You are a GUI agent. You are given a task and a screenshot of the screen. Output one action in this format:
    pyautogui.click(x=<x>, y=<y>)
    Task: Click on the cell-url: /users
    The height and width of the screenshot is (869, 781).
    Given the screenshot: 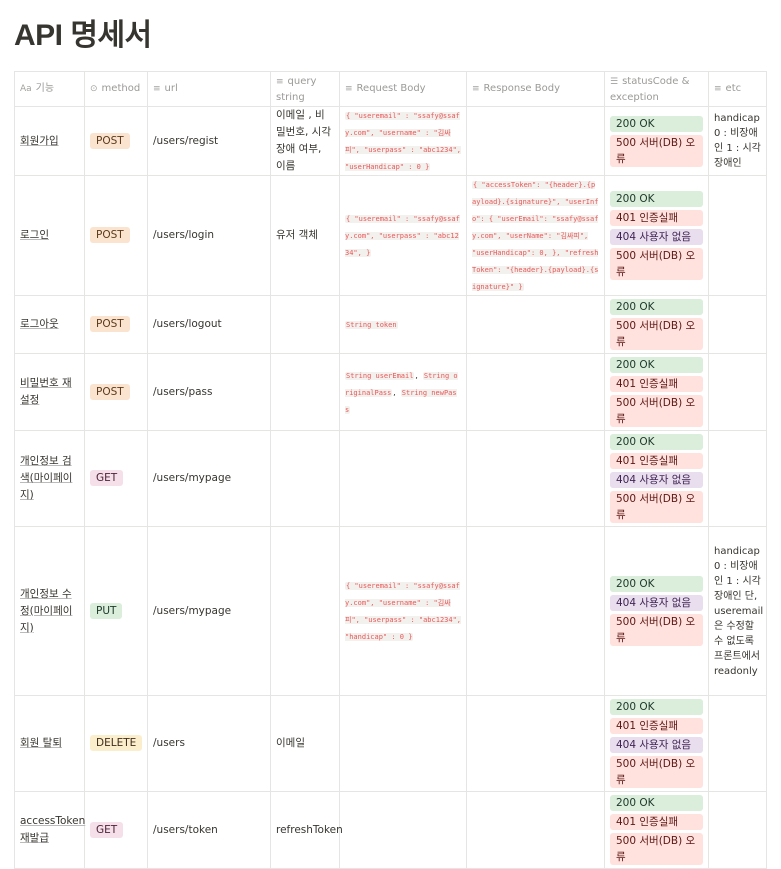 What is the action you would take?
    pyautogui.click(x=209, y=743)
    